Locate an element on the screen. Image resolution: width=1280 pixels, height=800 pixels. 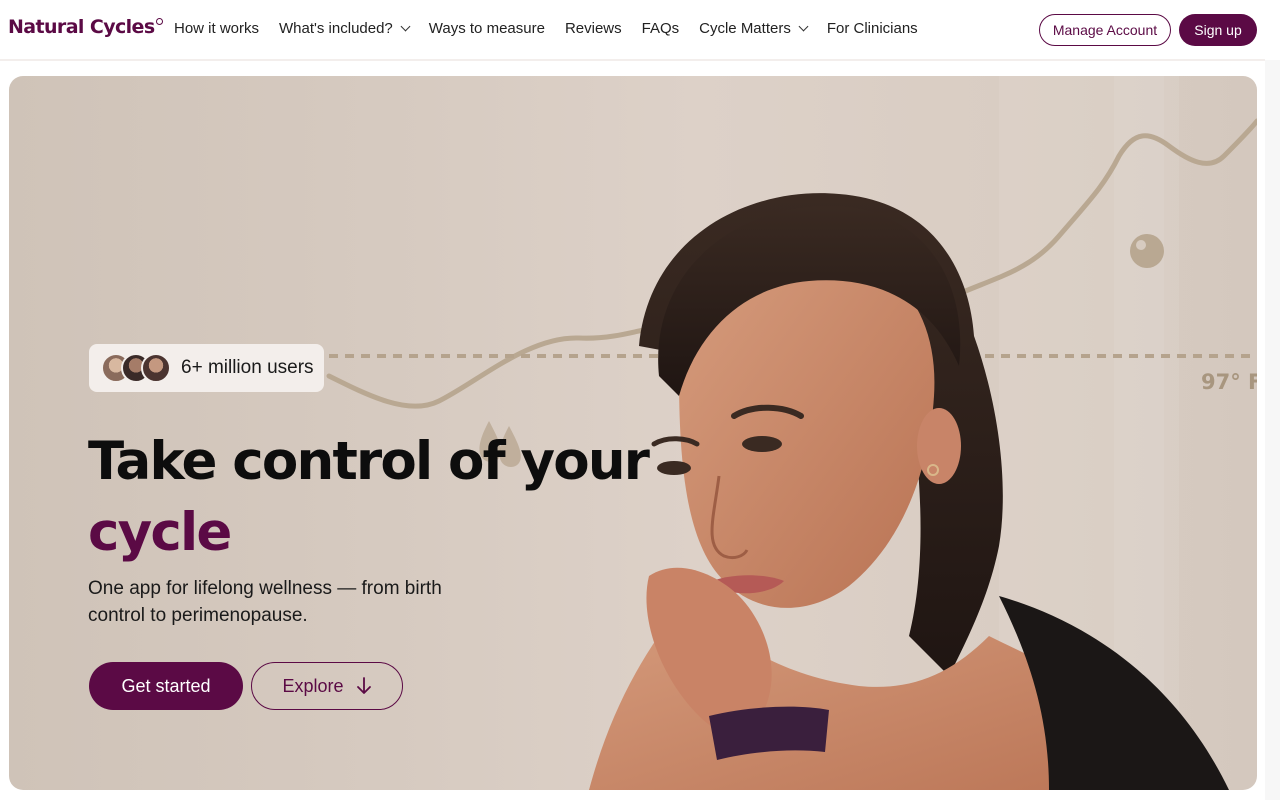
brand-logo: Natural Cycles is located at coordinates (85, 27).